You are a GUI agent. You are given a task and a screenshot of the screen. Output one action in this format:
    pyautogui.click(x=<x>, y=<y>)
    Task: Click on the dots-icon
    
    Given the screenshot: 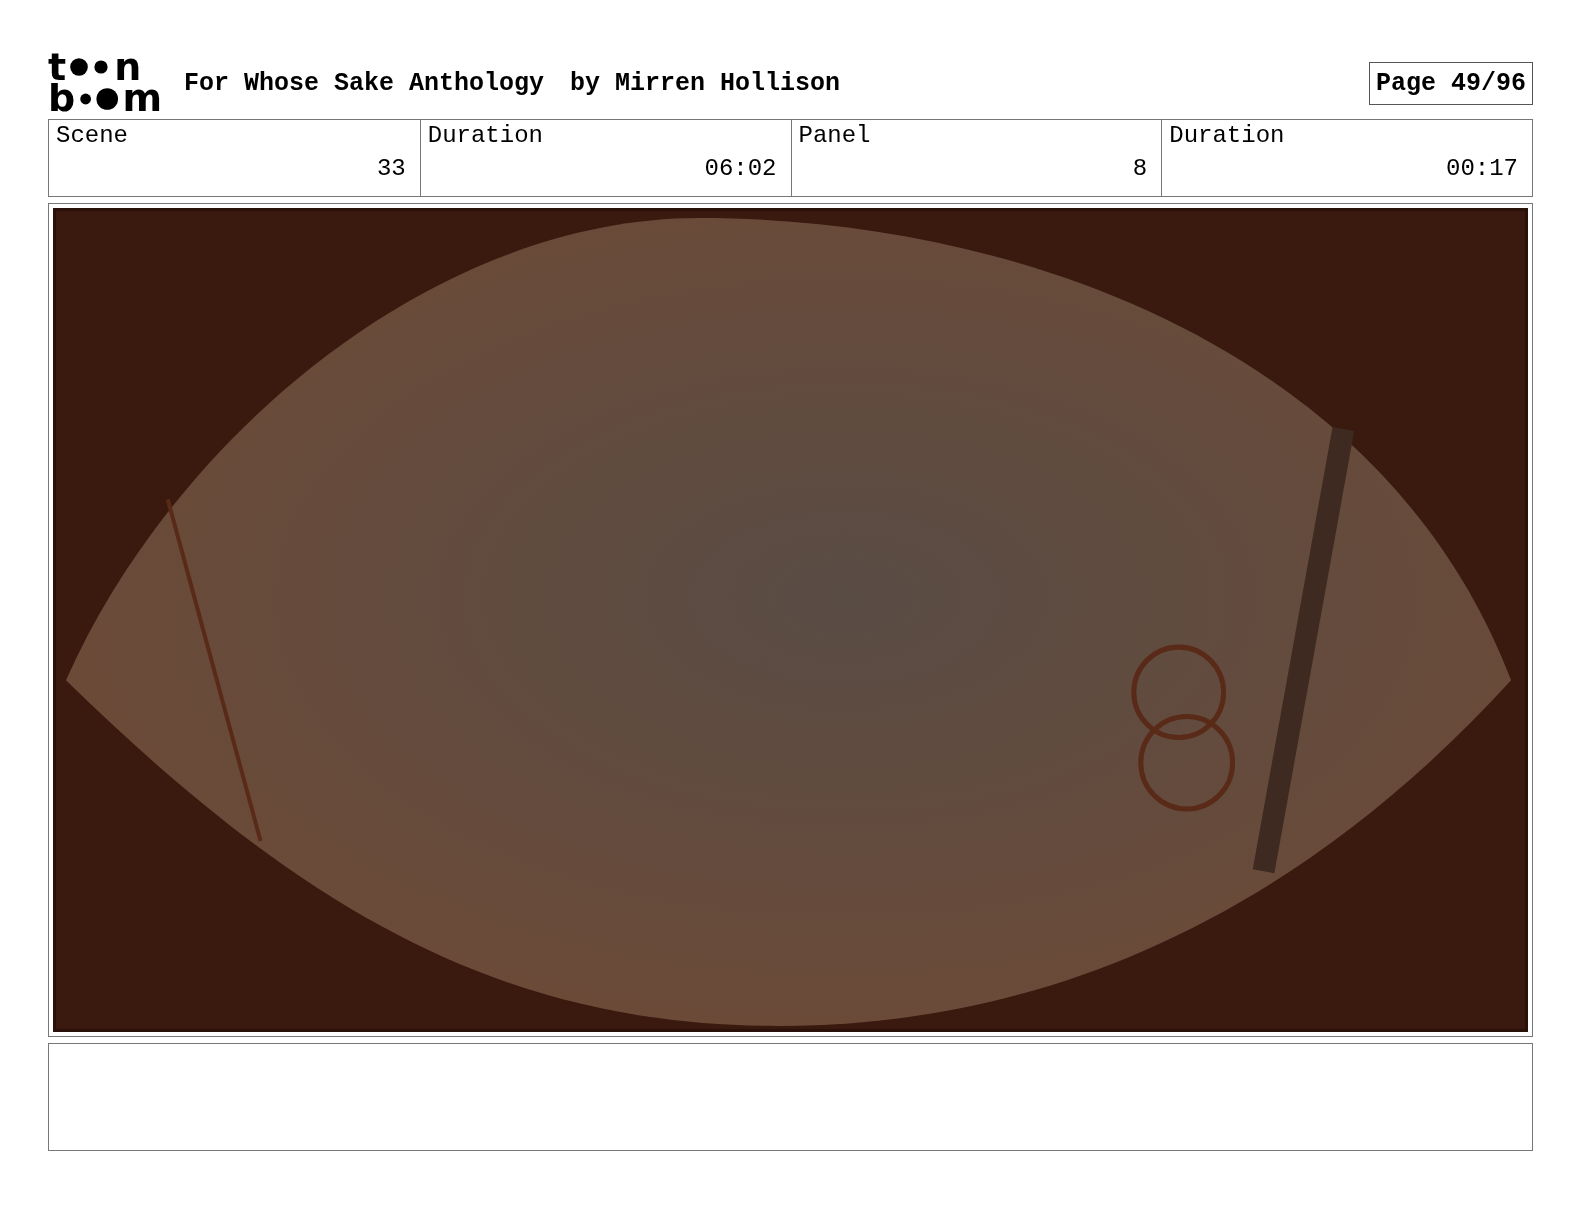 What is the action you would take?
    pyautogui.click(x=99, y=98)
    